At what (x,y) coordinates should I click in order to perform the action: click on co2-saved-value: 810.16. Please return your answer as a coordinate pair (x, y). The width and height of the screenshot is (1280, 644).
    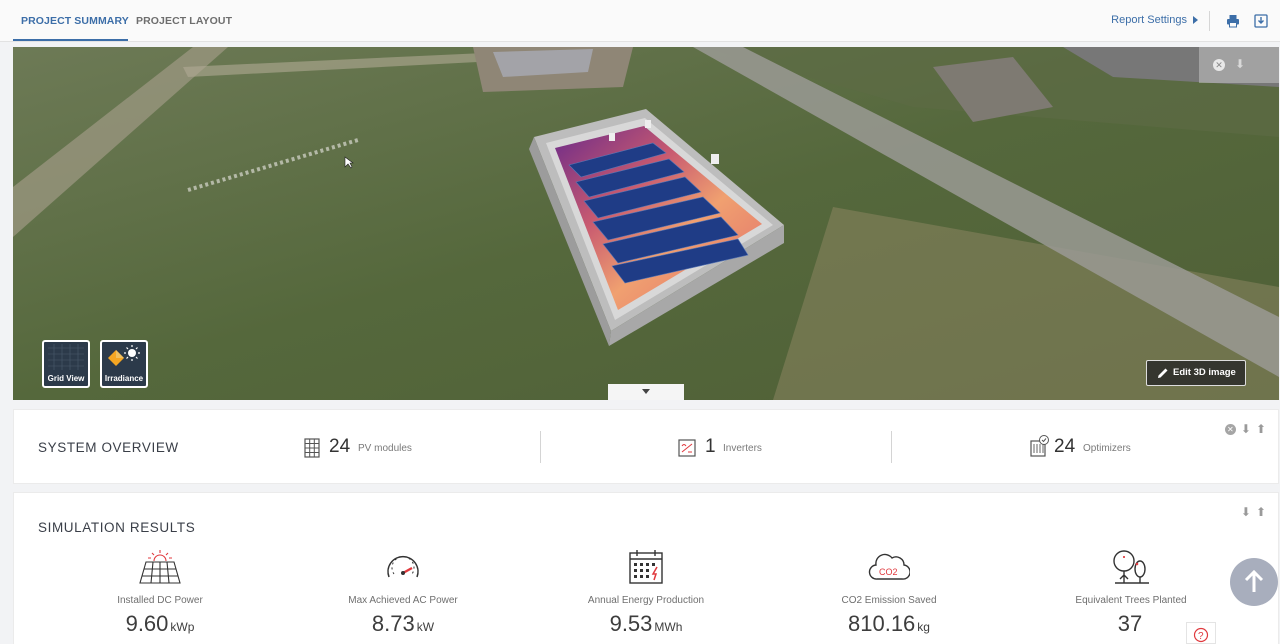
    Looking at the image, I should click on (882, 623).